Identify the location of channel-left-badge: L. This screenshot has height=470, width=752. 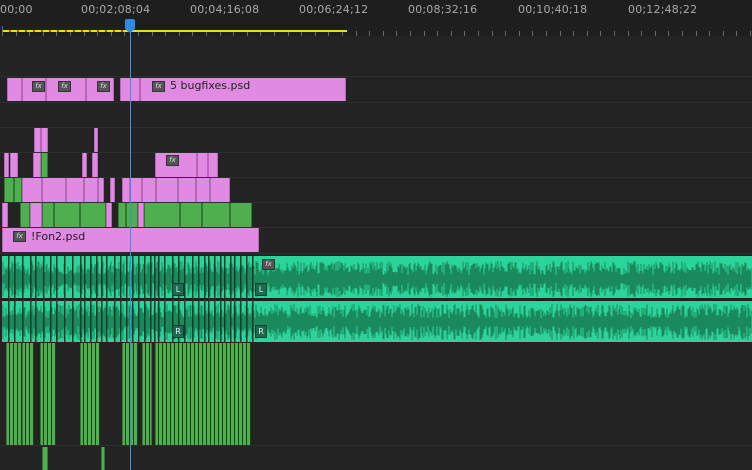
(261, 289).